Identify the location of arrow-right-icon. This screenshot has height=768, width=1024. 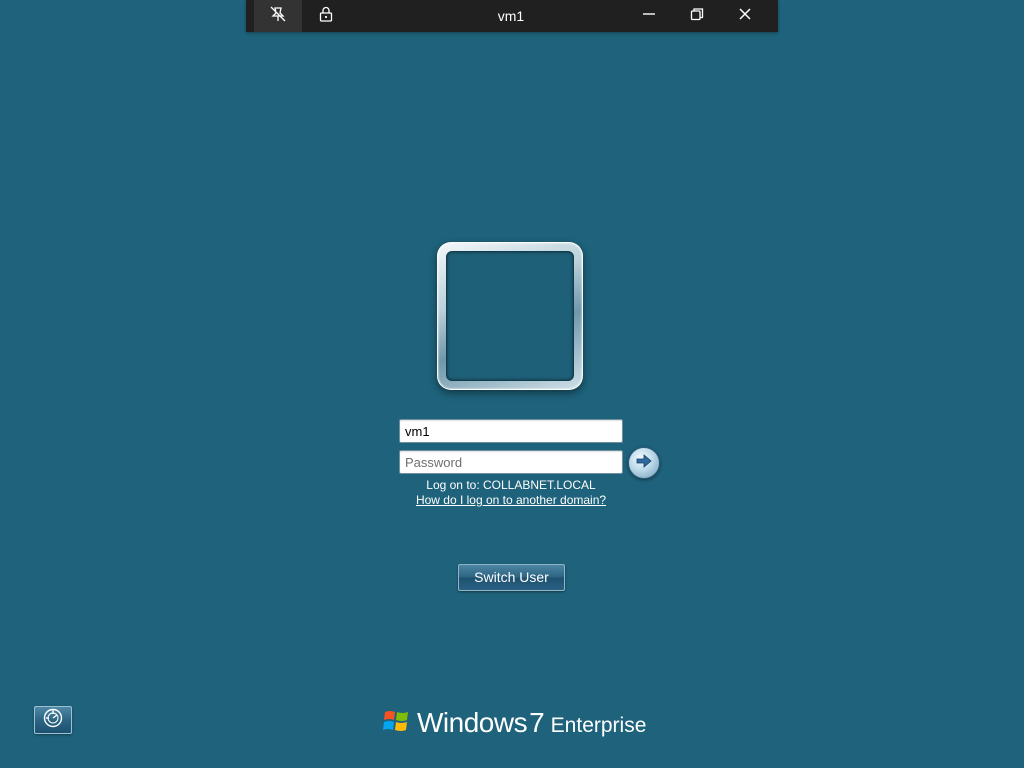
(644, 463).